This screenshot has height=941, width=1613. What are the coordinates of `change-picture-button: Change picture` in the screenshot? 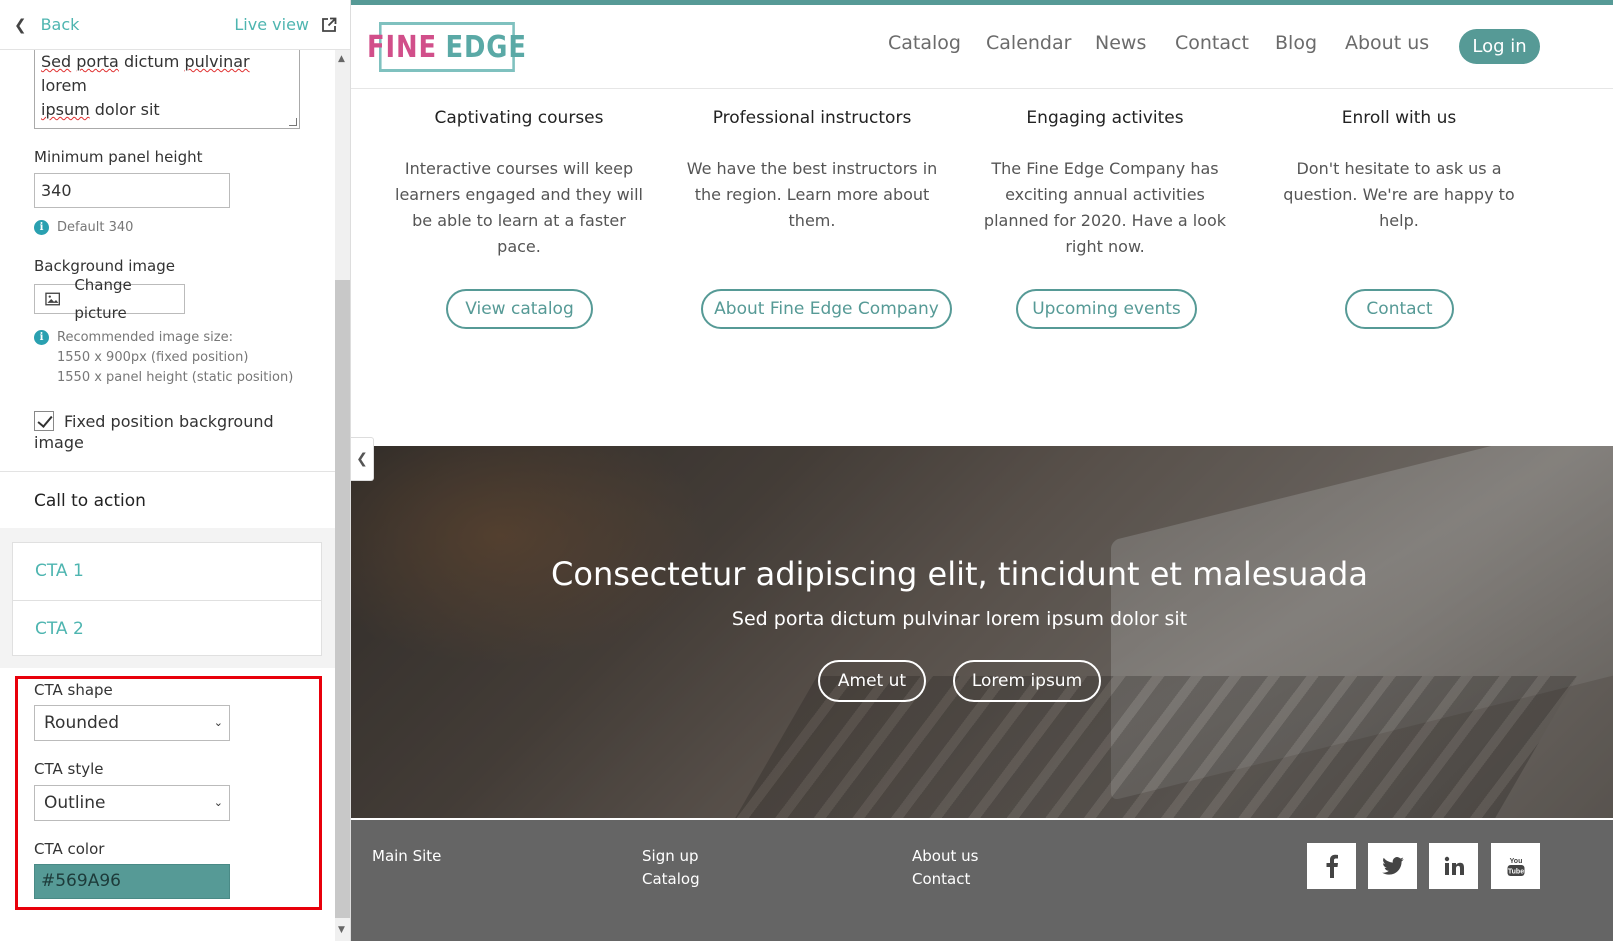 It's located at (109, 299).